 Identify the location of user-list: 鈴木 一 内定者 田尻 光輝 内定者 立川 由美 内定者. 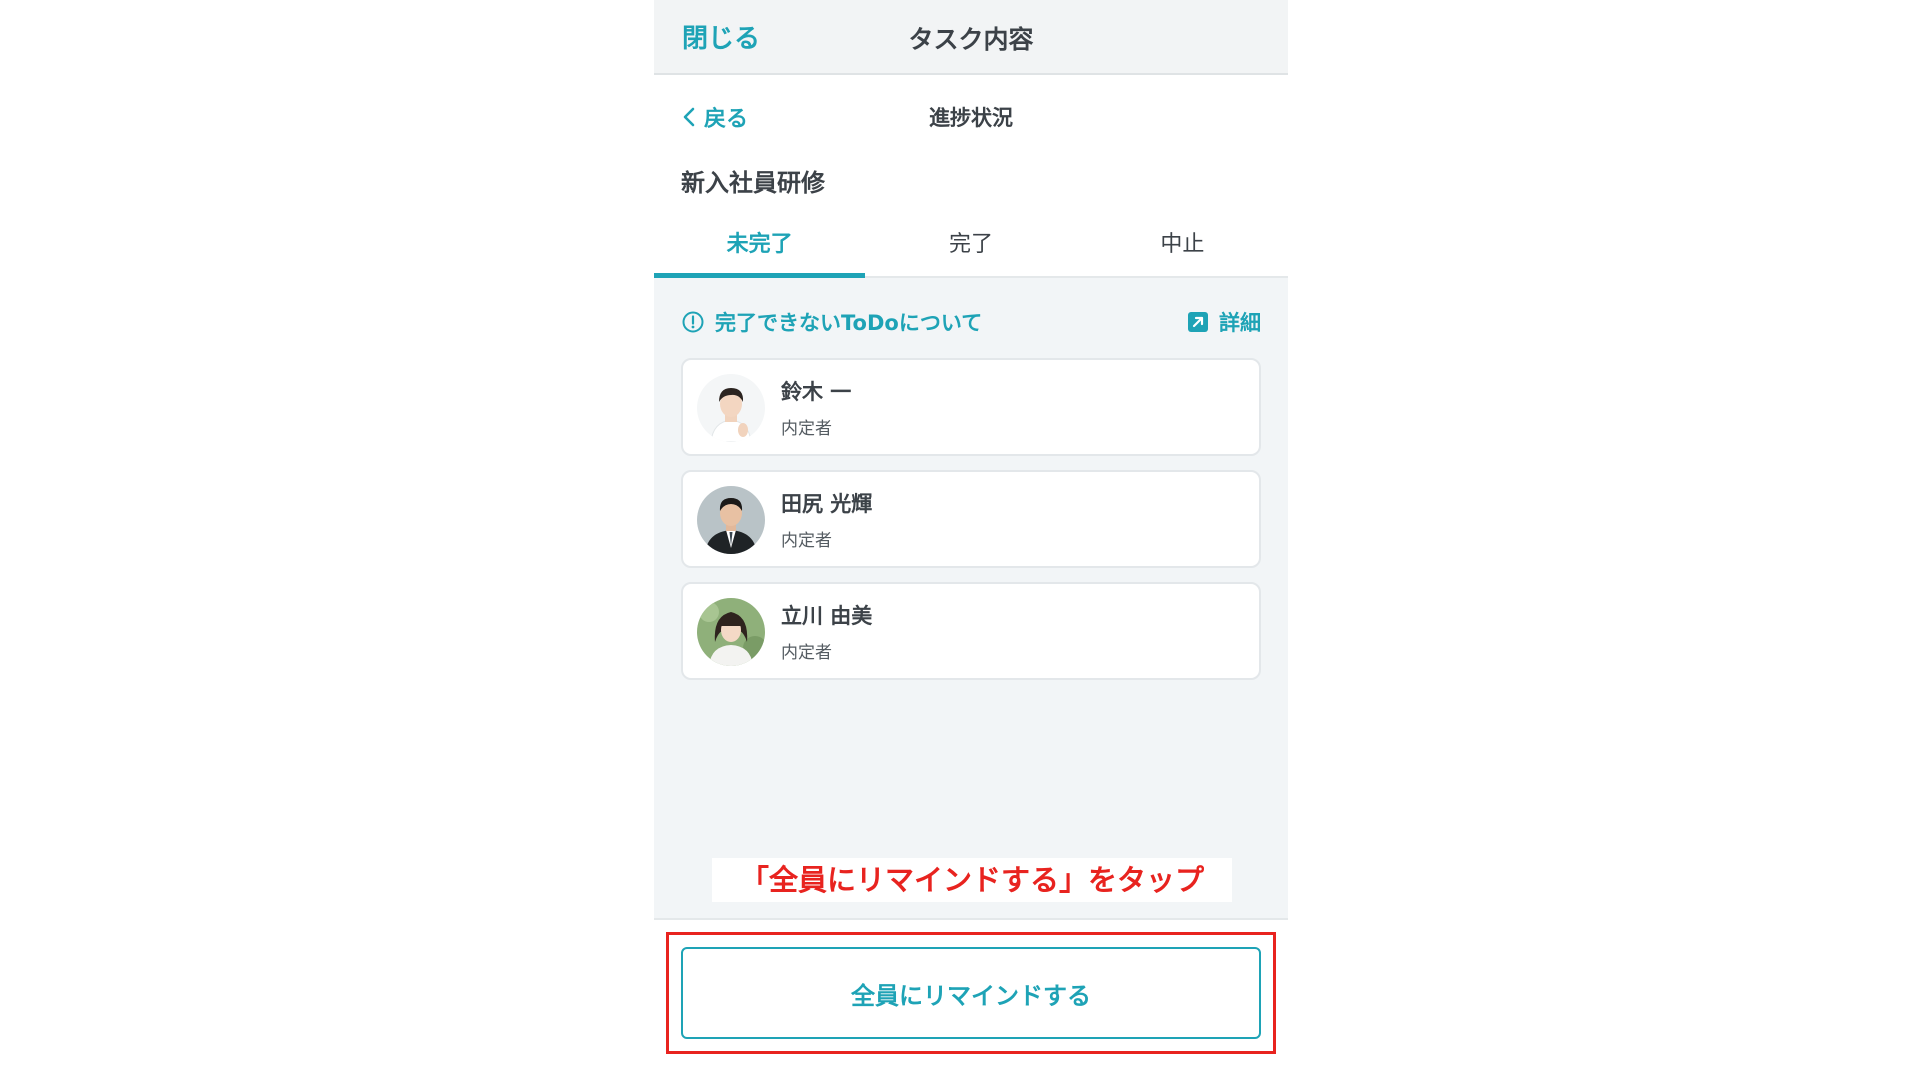
(971, 526).